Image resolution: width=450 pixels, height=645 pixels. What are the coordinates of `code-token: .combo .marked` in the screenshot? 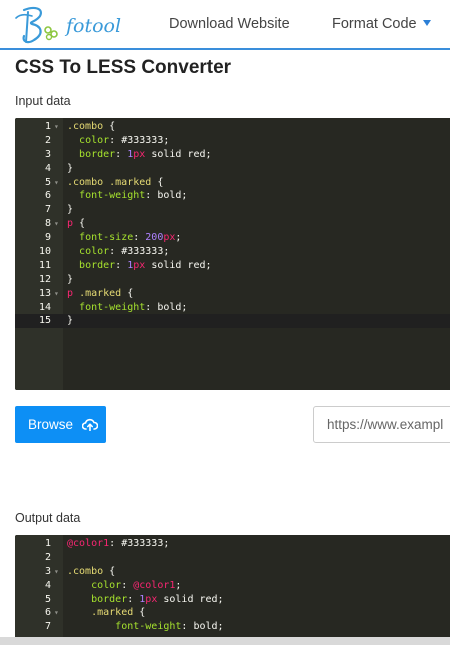 It's located at (109, 182).